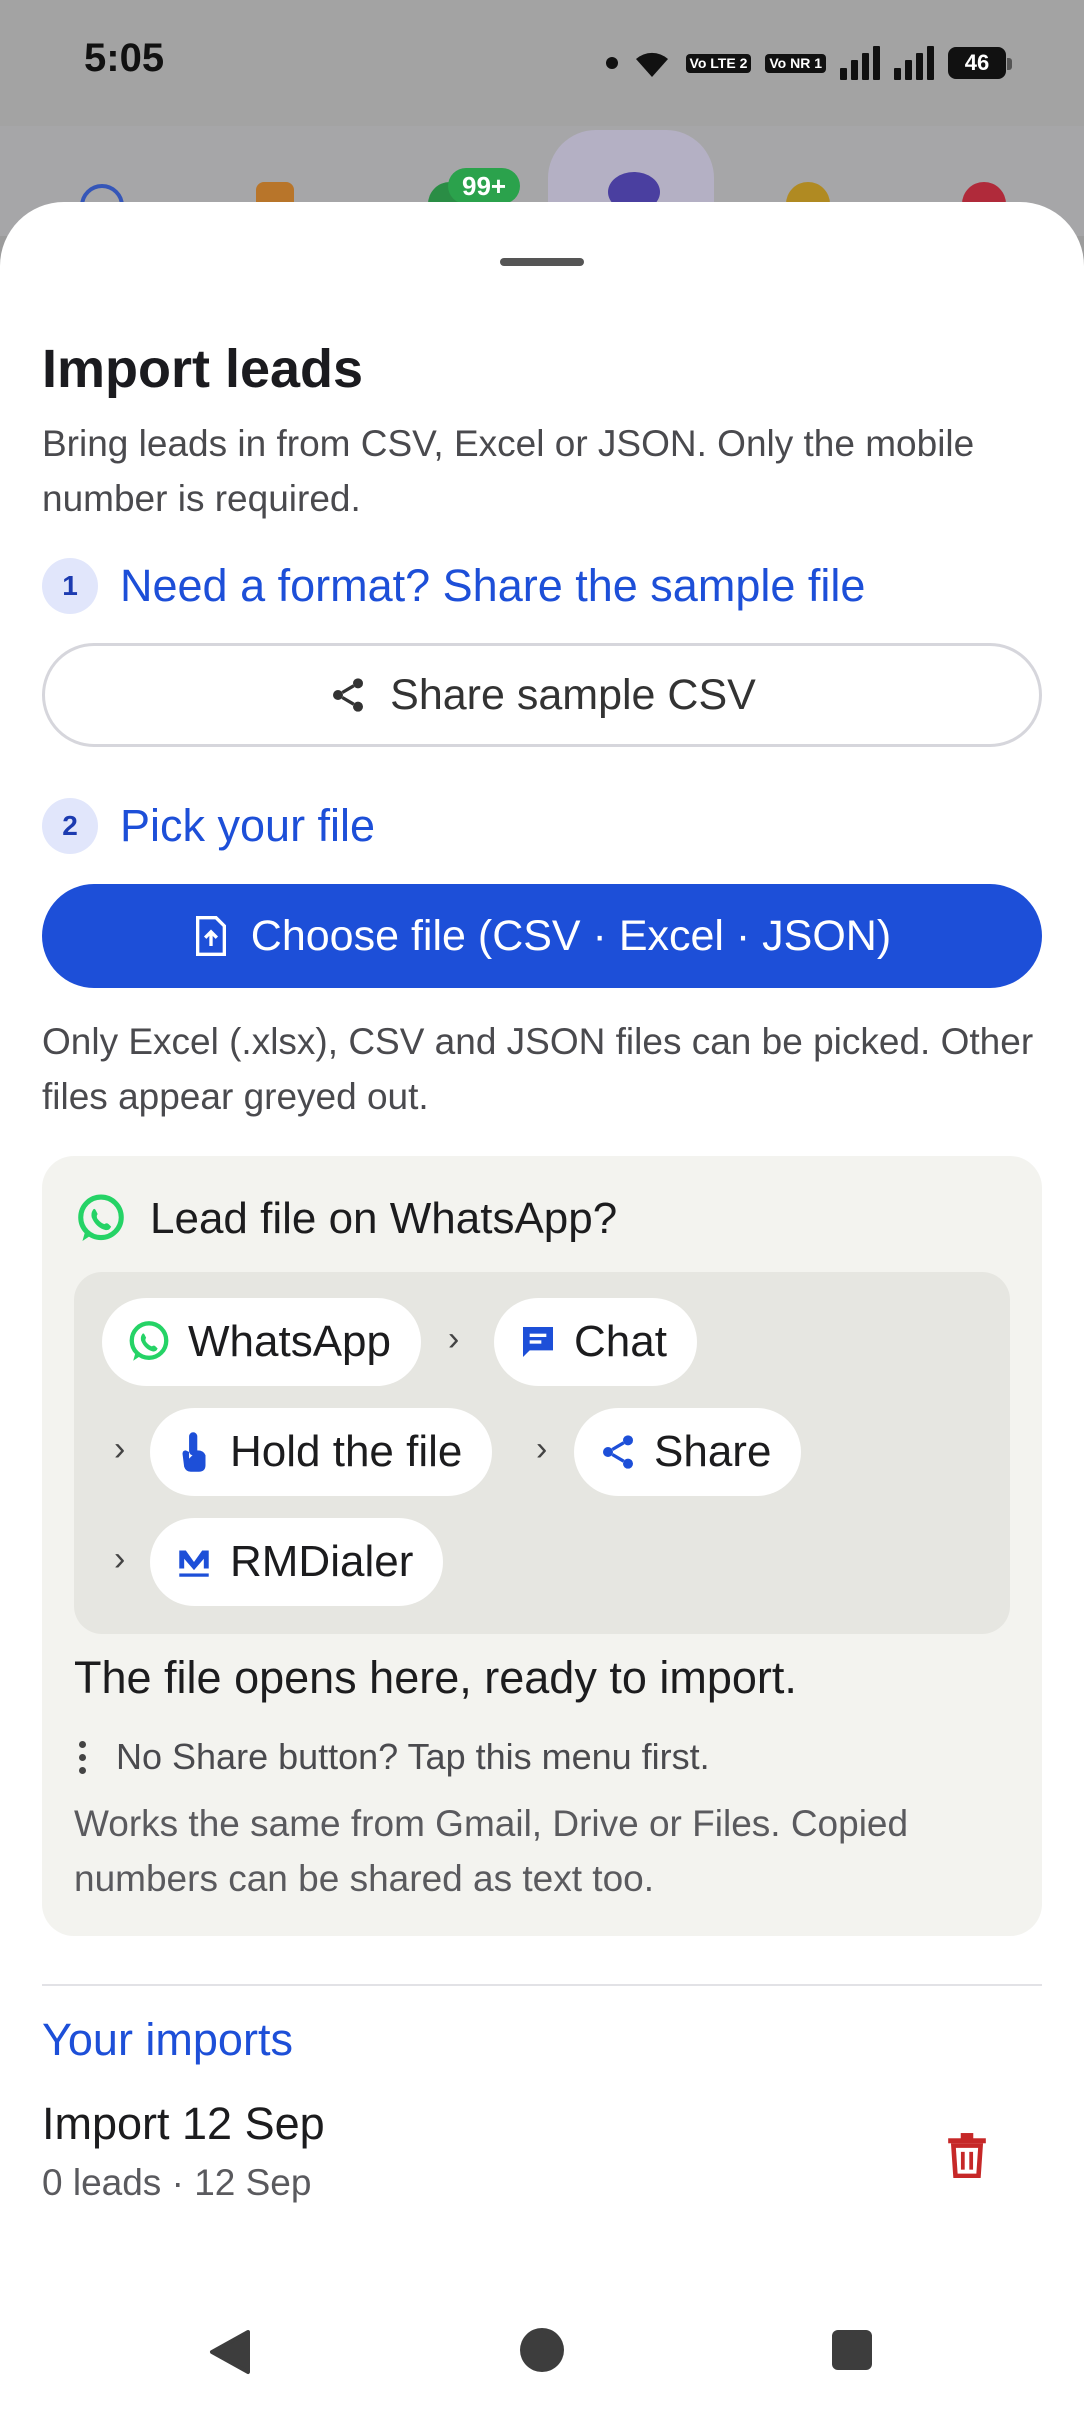 Image resolution: width=1084 pixels, height=2412 pixels. I want to click on sheet-title: Import leads, so click(203, 369).